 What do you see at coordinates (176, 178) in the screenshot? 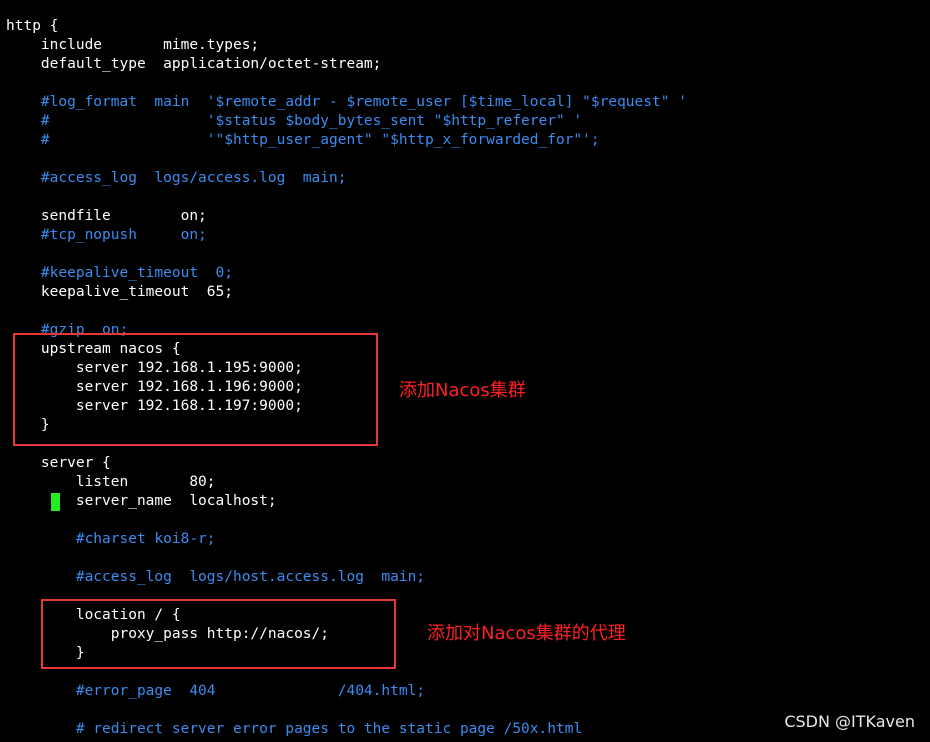
I see `code-line: #access_log logs/access.log main;` at bounding box center [176, 178].